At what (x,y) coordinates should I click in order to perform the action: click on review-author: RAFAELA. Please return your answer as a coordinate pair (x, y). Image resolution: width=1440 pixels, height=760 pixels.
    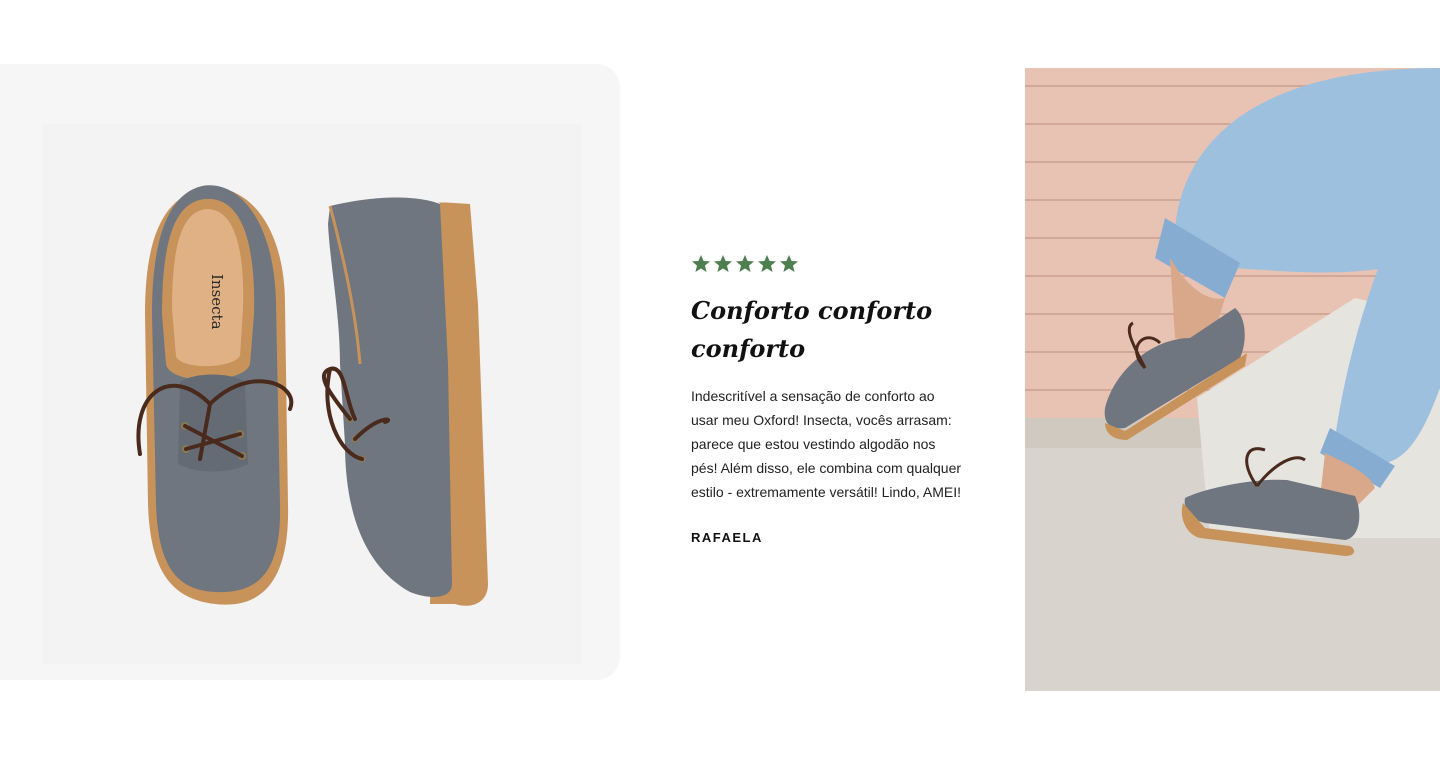
    Looking at the image, I should click on (727, 537).